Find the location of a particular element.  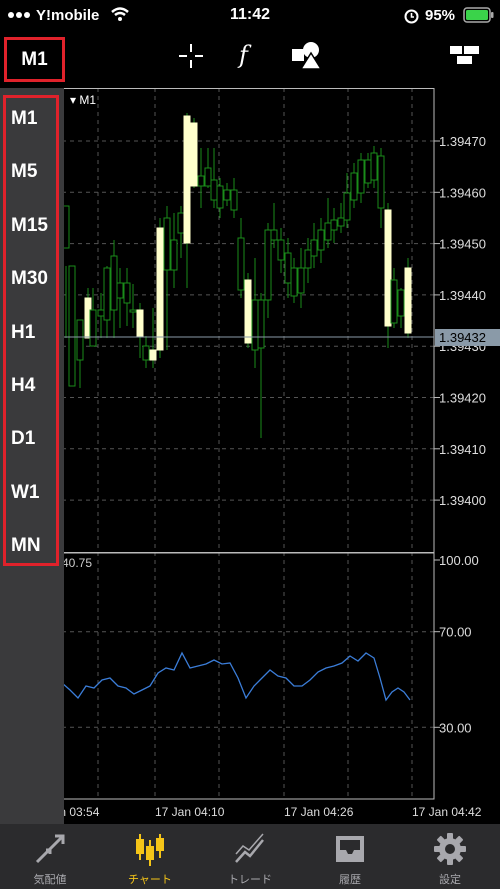

timeframe-item-mn: MN is located at coordinates (26, 546).